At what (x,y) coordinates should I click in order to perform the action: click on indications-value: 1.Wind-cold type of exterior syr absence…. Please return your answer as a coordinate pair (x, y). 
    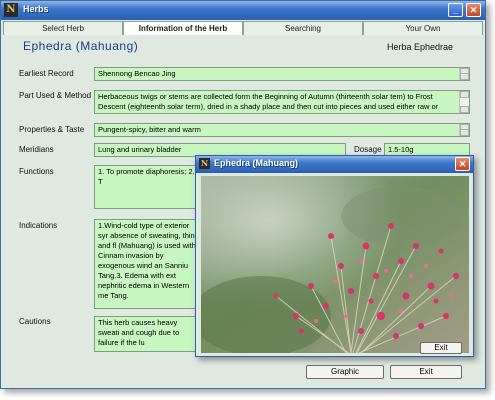
    Looking at the image, I should click on (147, 260).